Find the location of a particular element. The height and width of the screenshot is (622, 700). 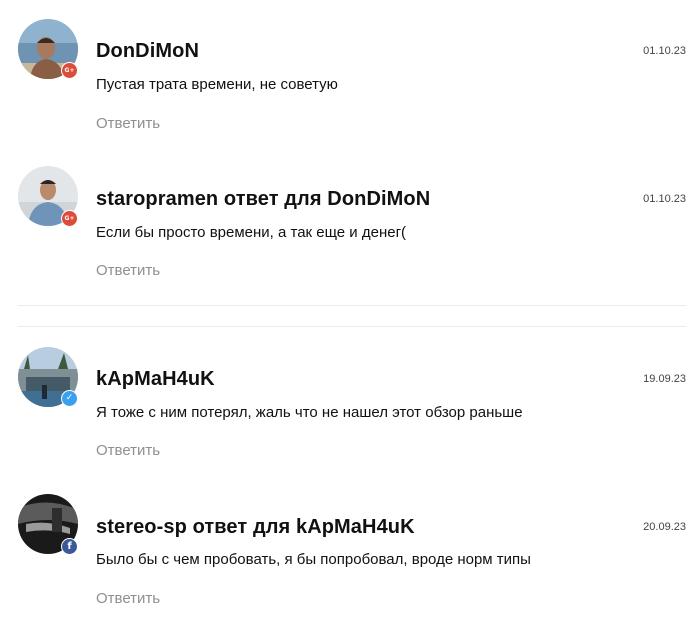

comment-date: 19.09.23 is located at coordinates (664, 379).